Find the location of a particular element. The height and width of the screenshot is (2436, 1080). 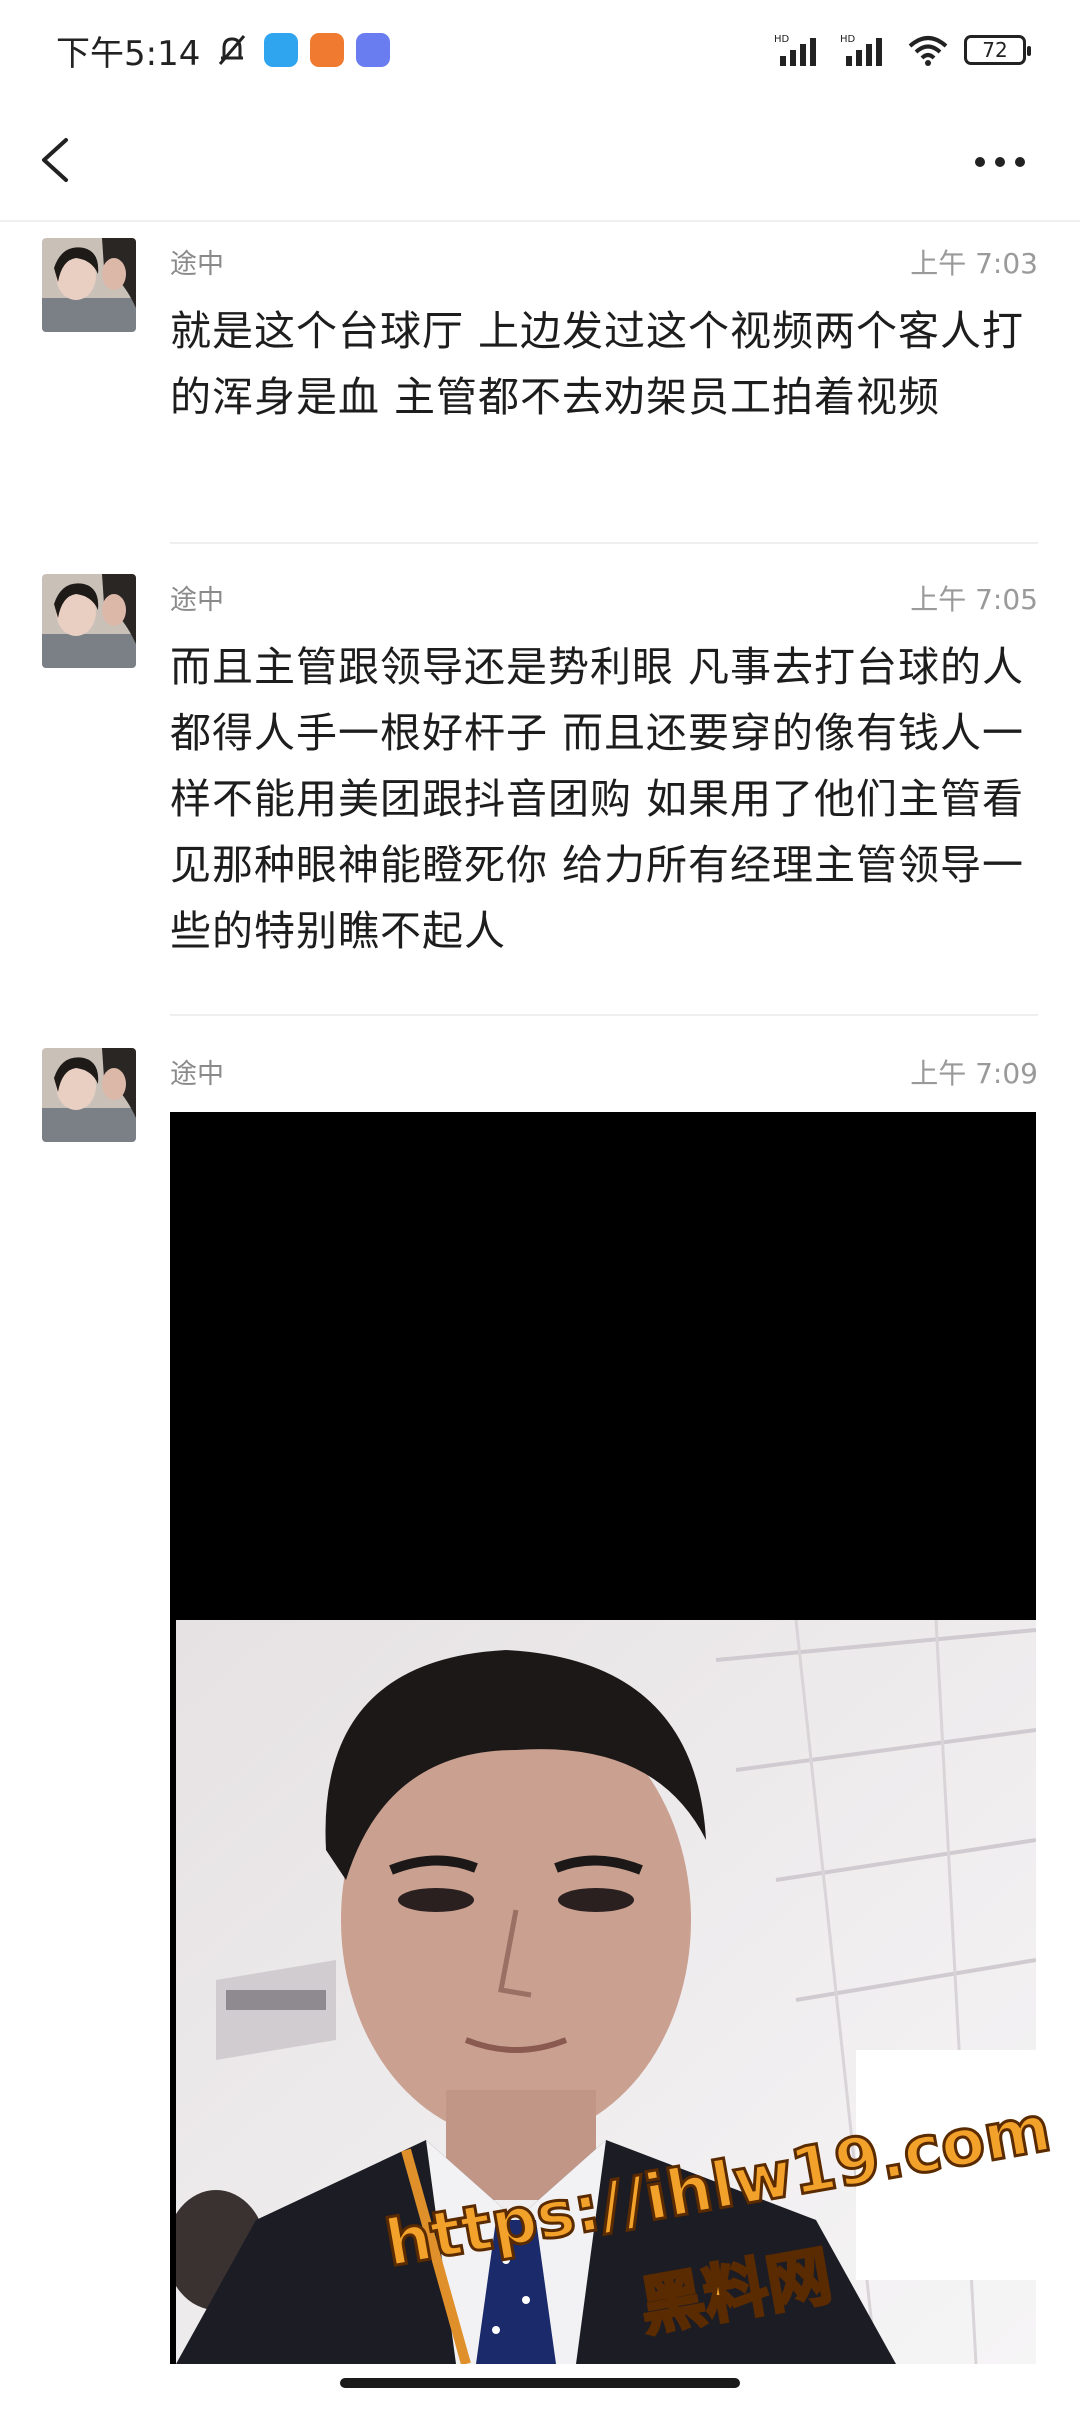

mute-bell-icon is located at coordinates (232, 50).